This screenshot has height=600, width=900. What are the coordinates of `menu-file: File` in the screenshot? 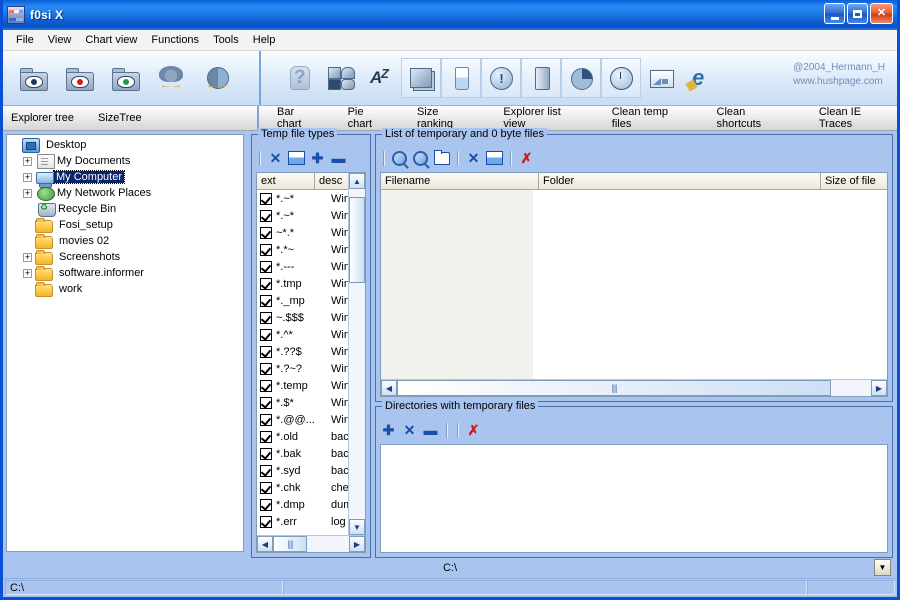 It's located at (25, 40).